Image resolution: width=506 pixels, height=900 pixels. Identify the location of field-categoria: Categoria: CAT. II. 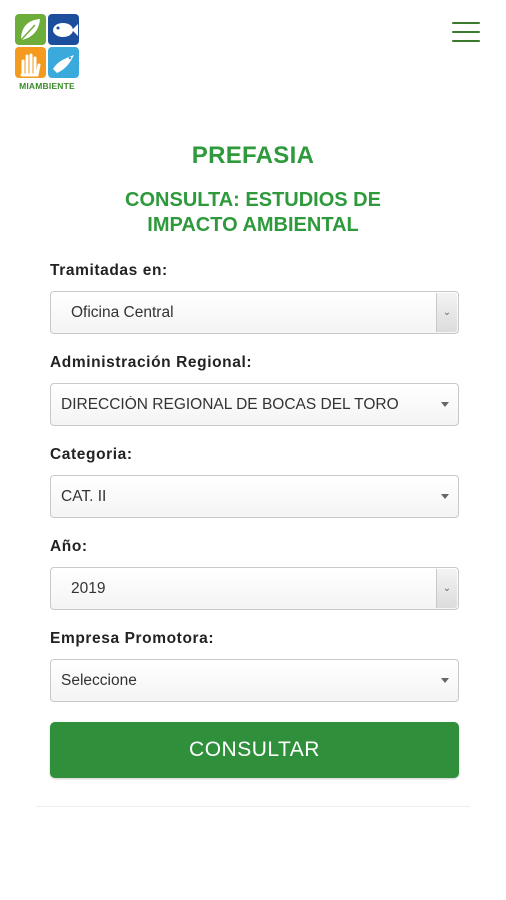
(254, 482).